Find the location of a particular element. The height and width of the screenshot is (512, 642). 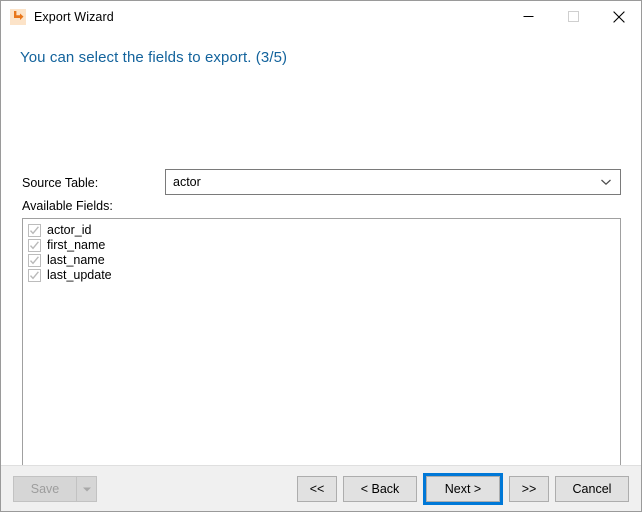

field-label: last_name is located at coordinates (76, 260).